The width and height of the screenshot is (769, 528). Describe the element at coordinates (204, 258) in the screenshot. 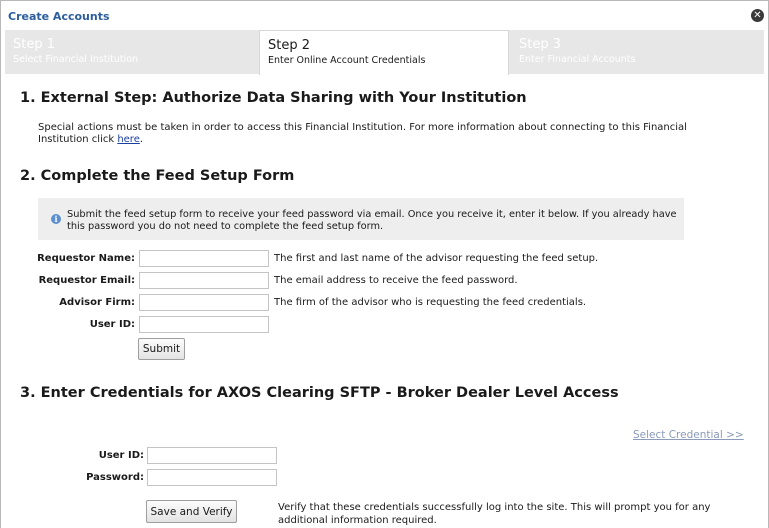

I see `requestor-name-input` at that location.